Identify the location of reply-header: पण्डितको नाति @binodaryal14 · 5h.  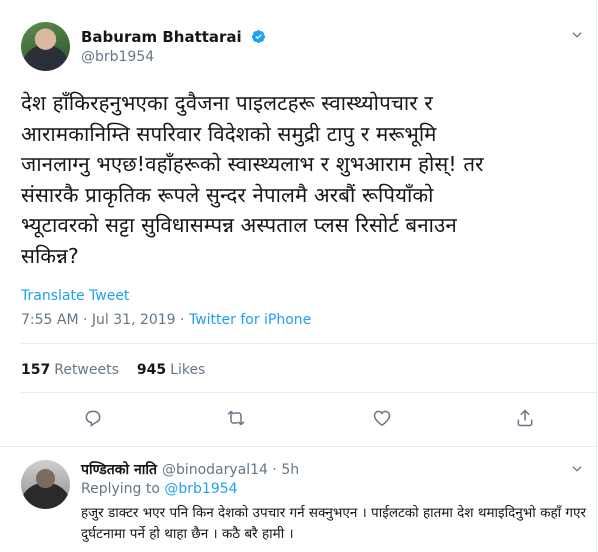
(190, 469).